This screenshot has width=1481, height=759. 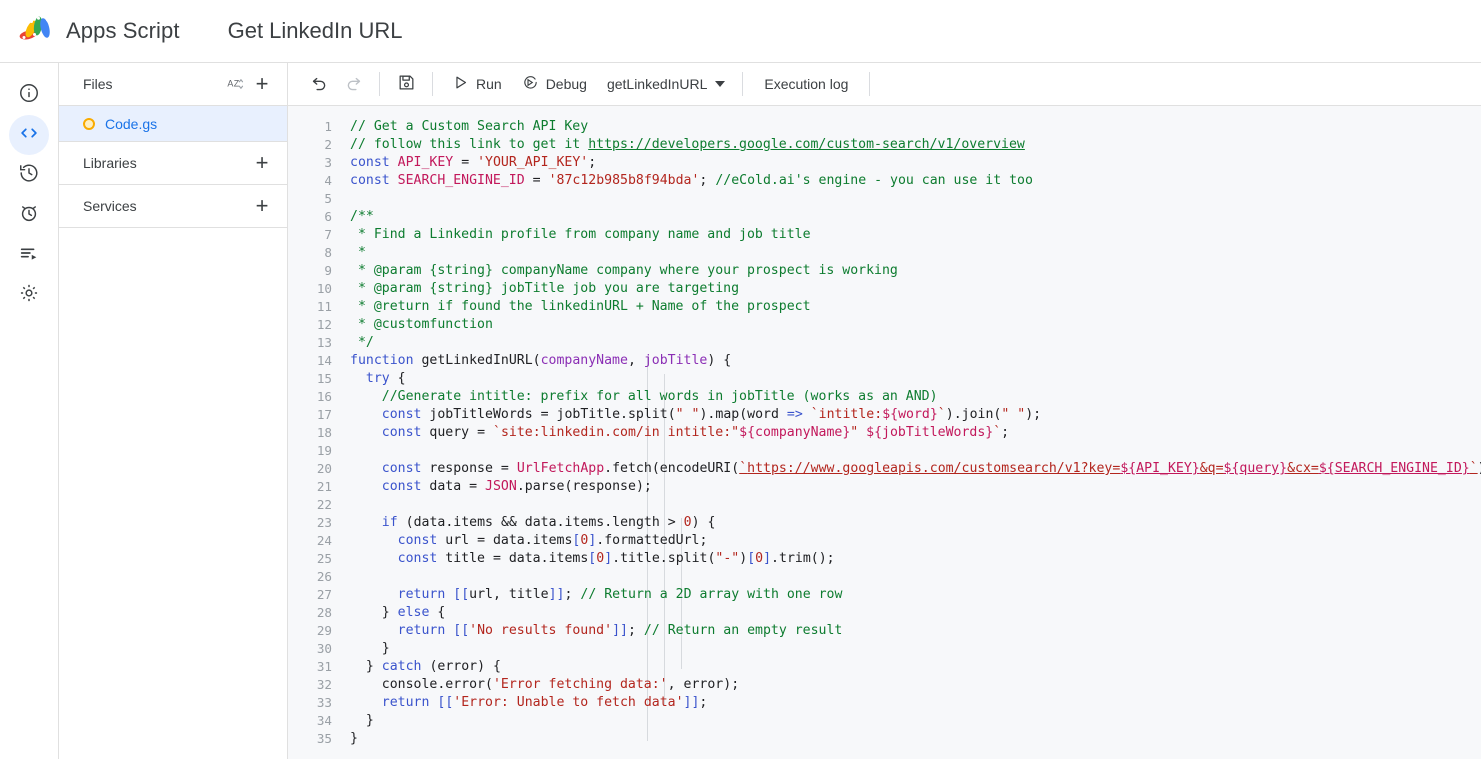 What do you see at coordinates (29, 175) in the screenshot?
I see `sidebar-item-history` at bounding box center [29, 175].